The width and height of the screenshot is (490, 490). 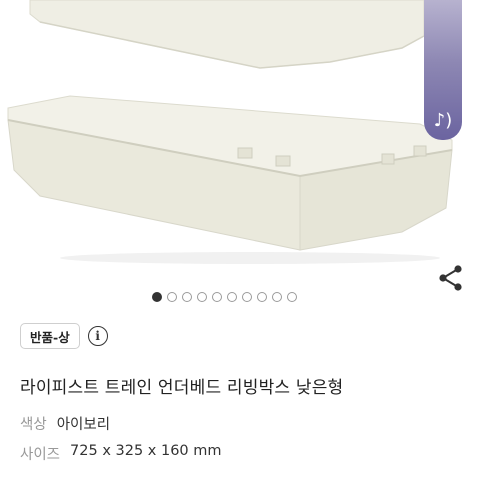 What do you see at coordinates (224, 297) in the screenshot?
I see `carousel-indicator` at bounding box center [224, 297].